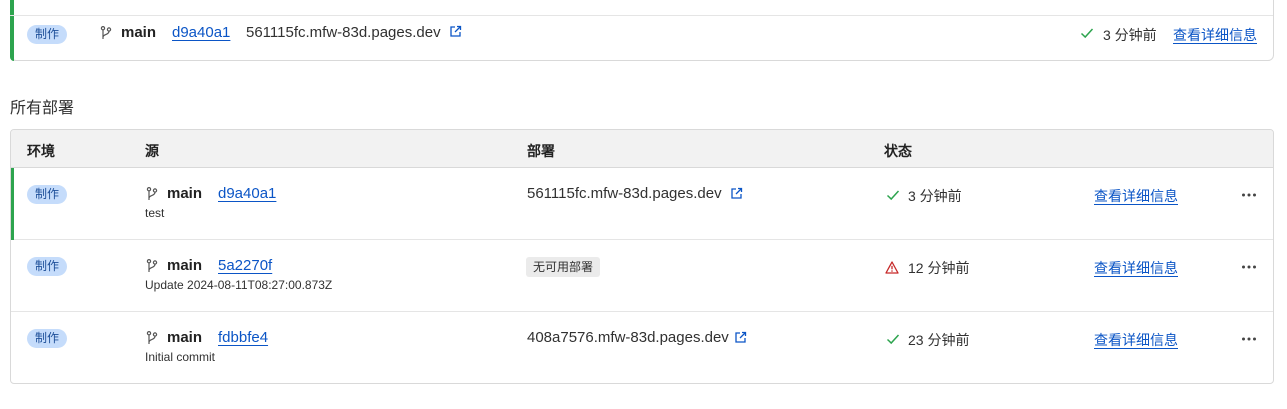 The height and width of the screenshot is (409, 1287). I want to click on status-time: 12 分钟前, so click(939, 268).